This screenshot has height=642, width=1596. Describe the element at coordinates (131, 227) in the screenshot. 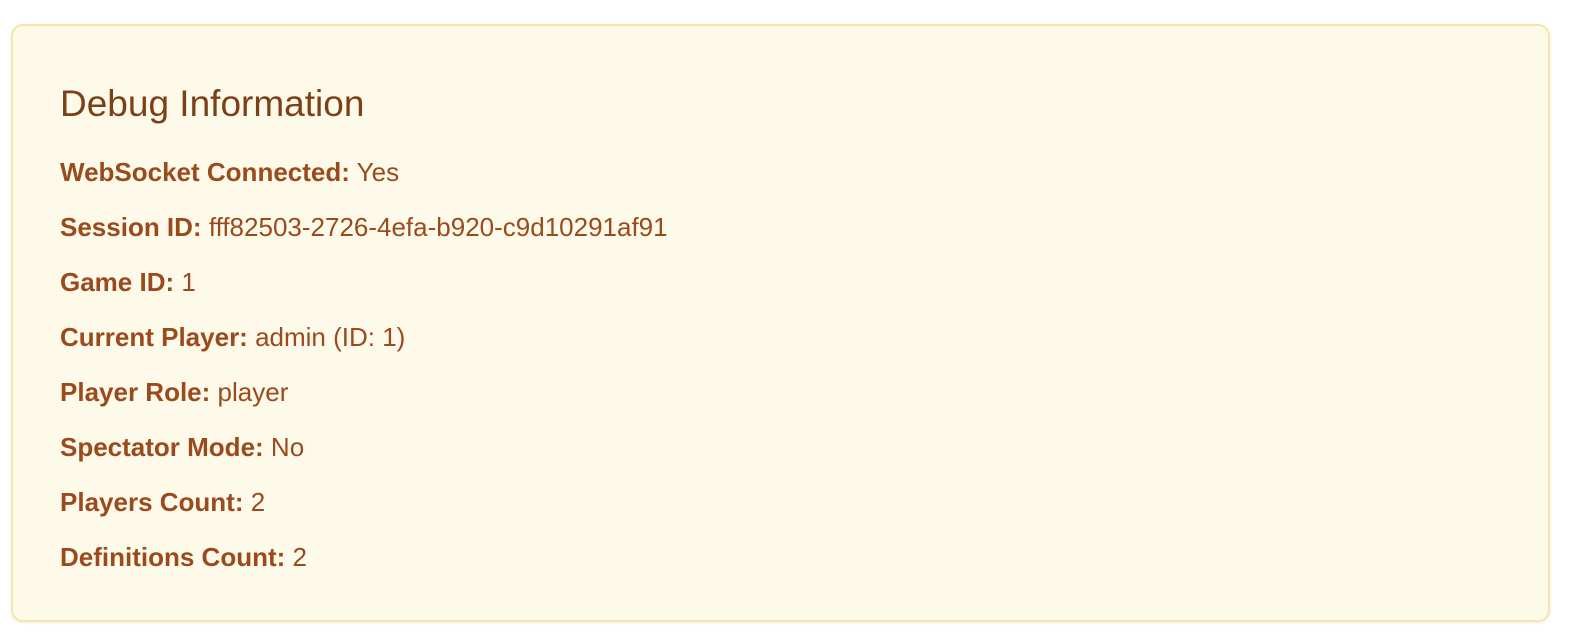

I see `session-id-label: Session ID:` at that location.